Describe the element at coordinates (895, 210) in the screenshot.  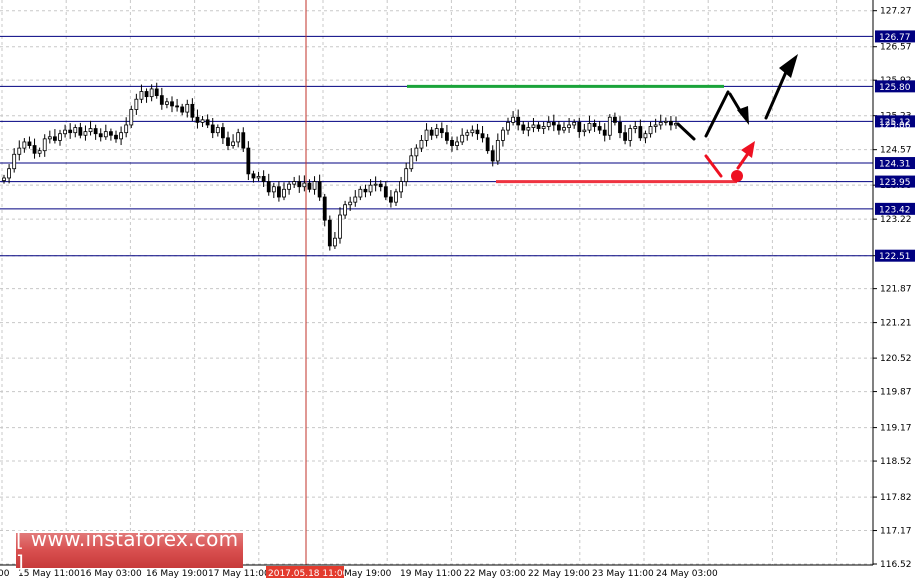
I see `level-label: 123.42` at that location.